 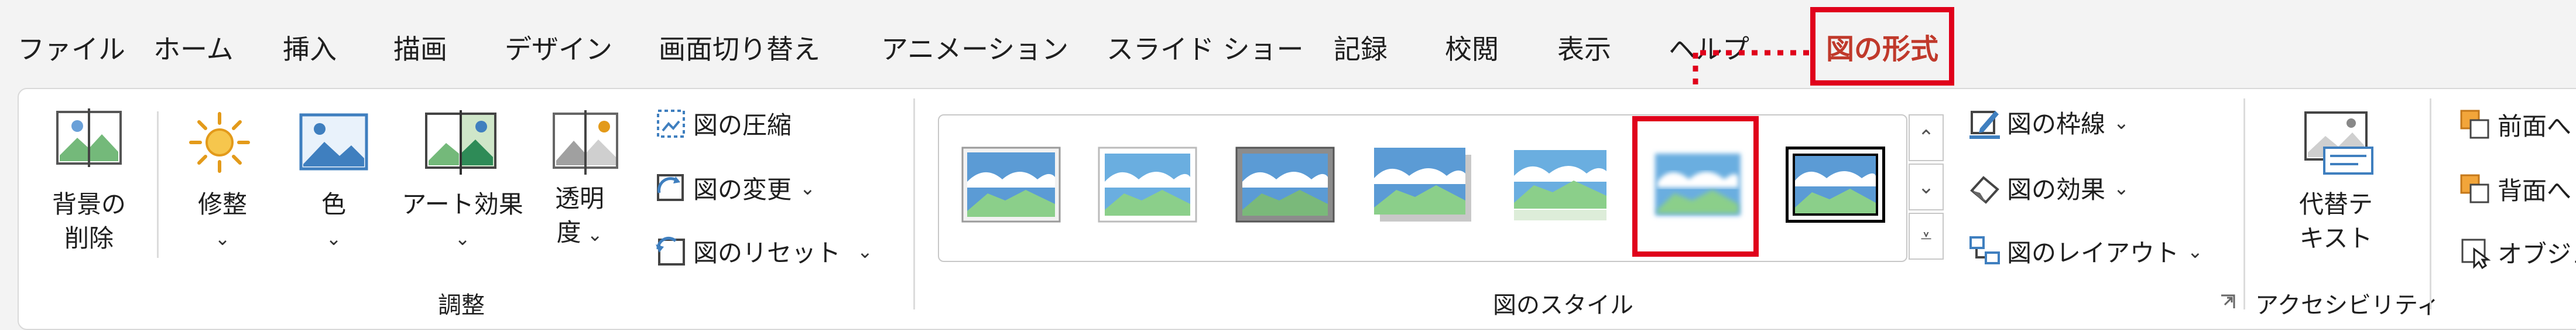 I want to click on tab-file: ファイル, so click(x=71, y=47).